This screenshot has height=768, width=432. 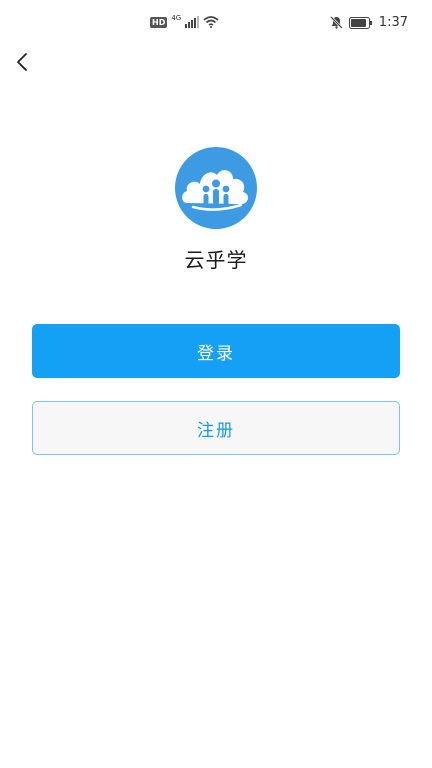 I want to click on app-name: 云乎学, so click(x=216, y=260).